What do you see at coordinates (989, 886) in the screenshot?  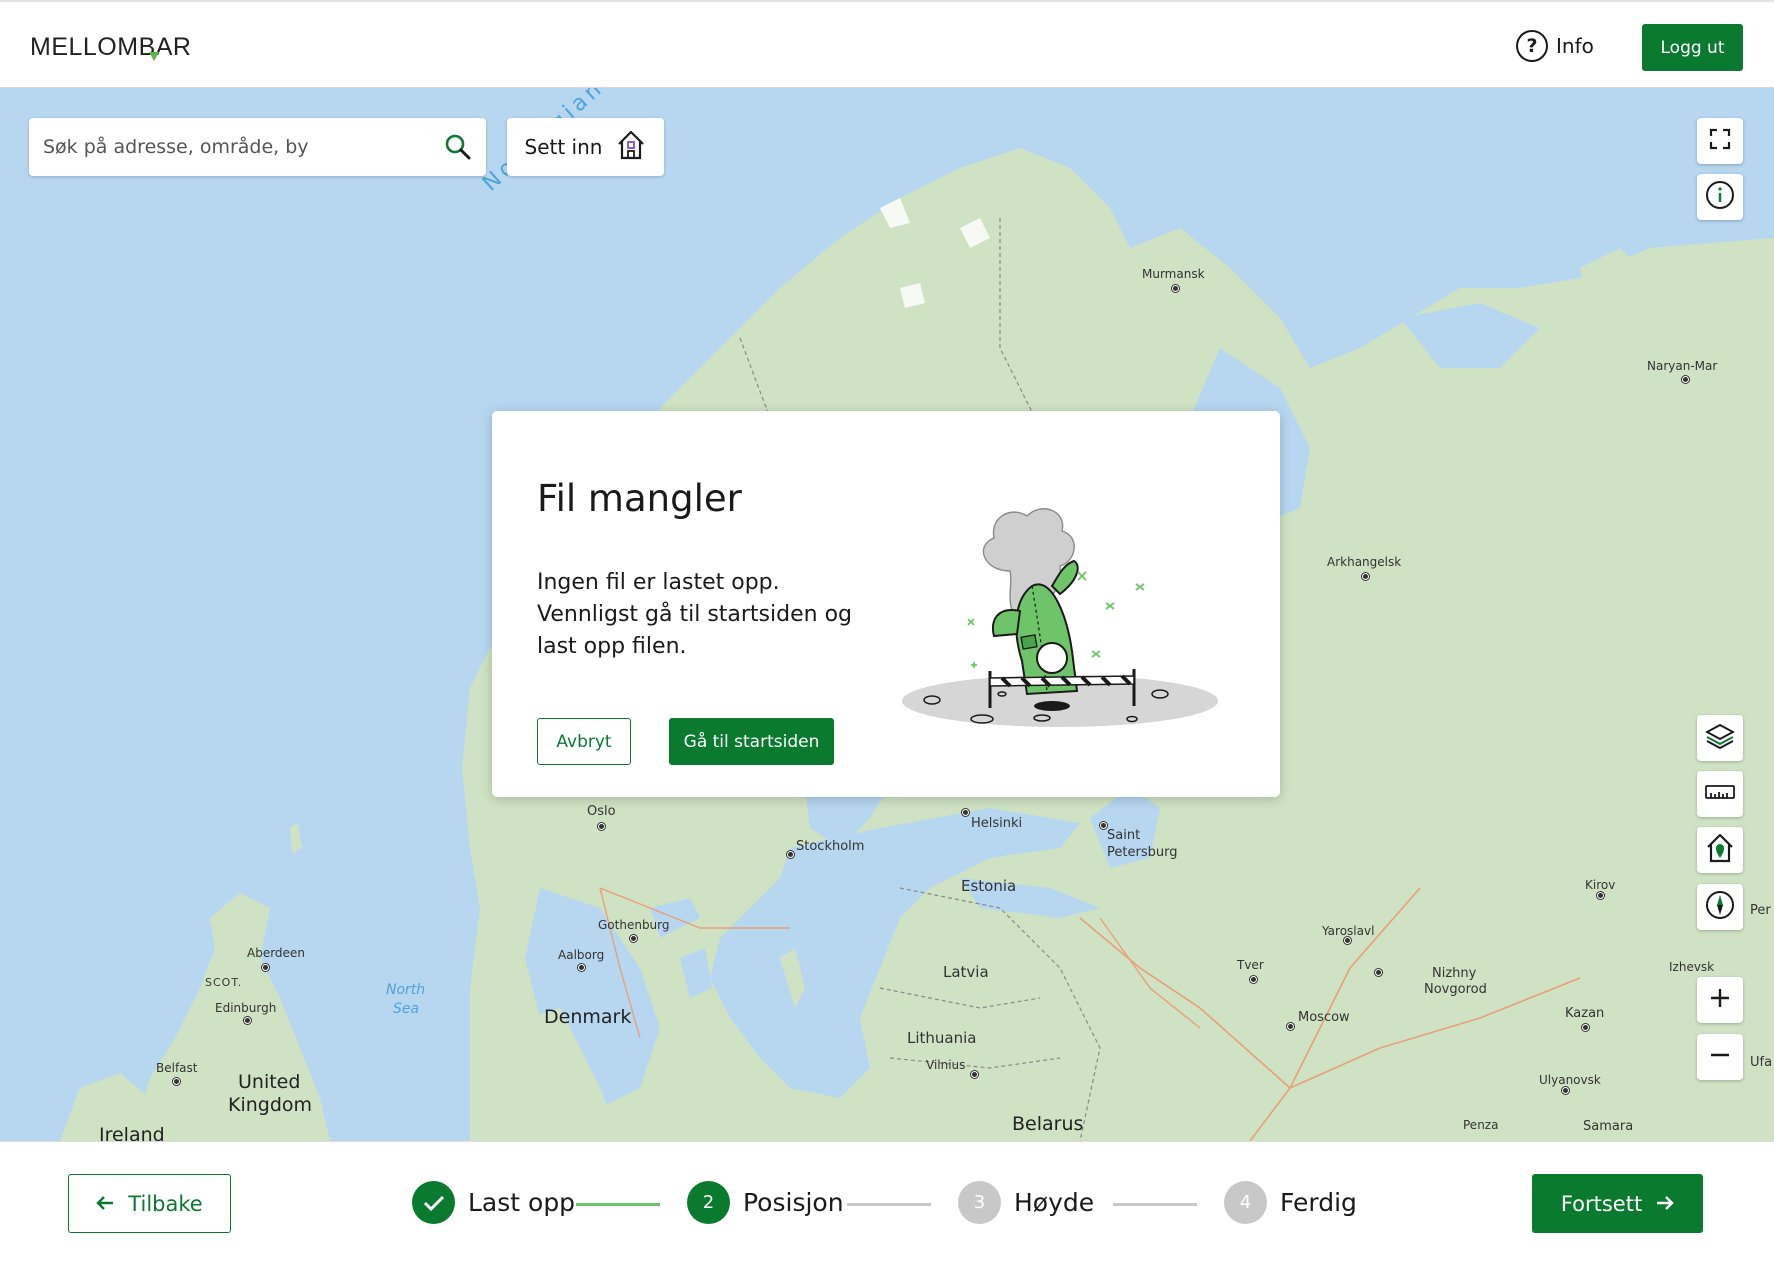 I see `map-label-estonia: Estonia` at bounding box center [989, 886].